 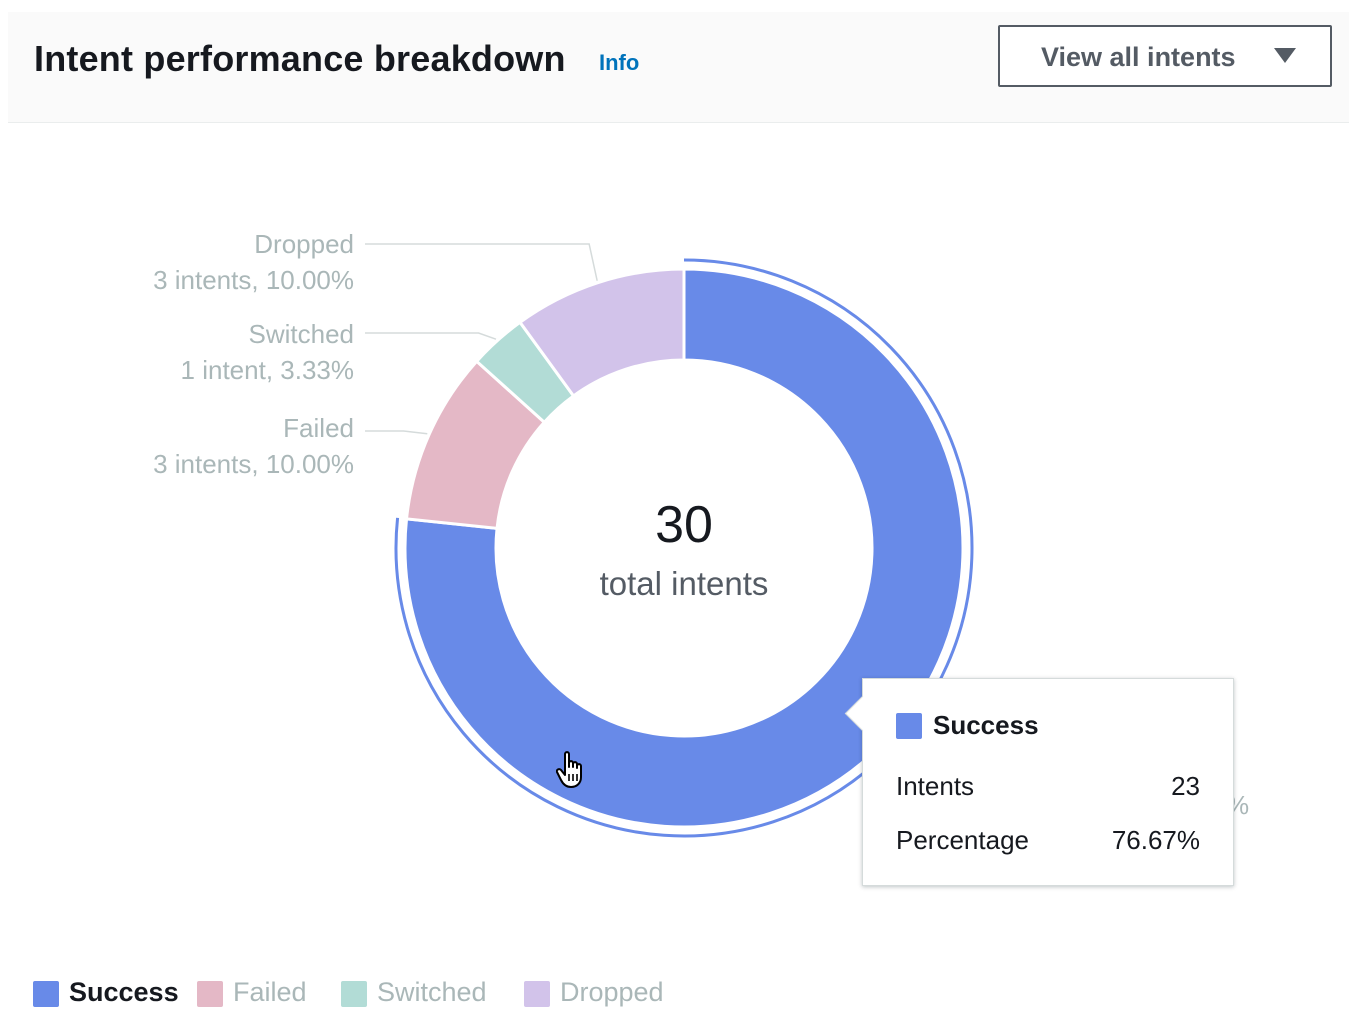 What do you see at coordinates (431, 336) in the screenshot?
I see `leader-line-switched` at bounding box center [431, 336].